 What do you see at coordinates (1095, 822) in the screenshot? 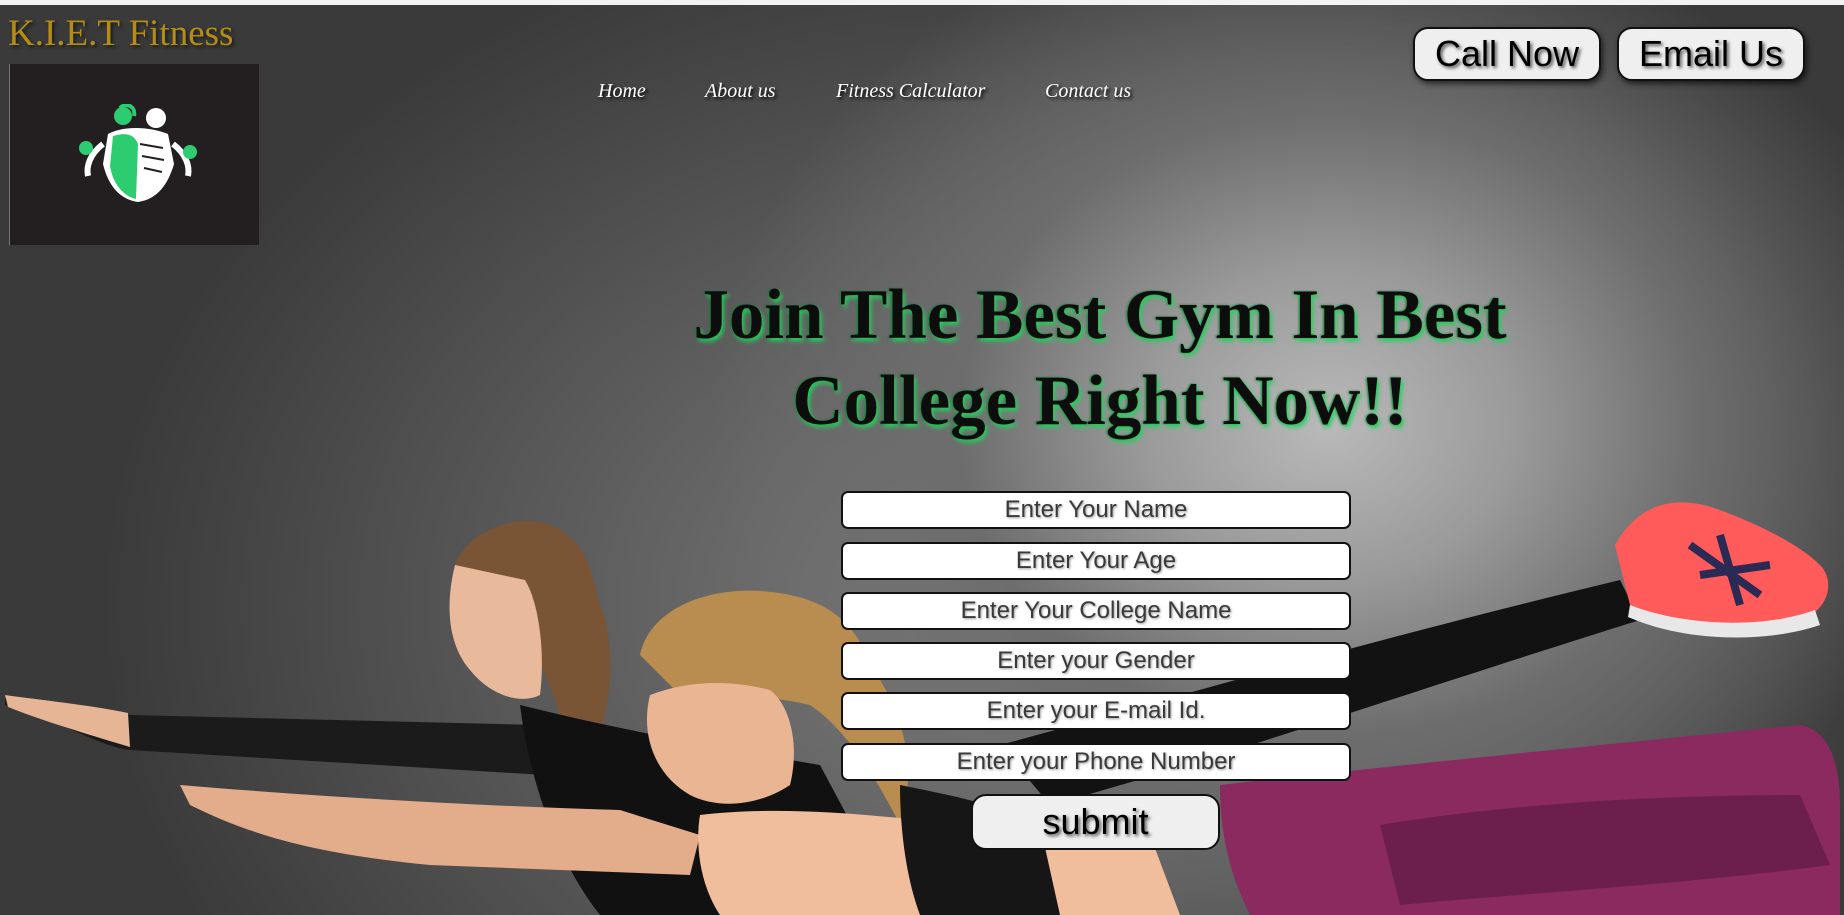
I see `submit-button: submit` at bounding box center [1095, 822].